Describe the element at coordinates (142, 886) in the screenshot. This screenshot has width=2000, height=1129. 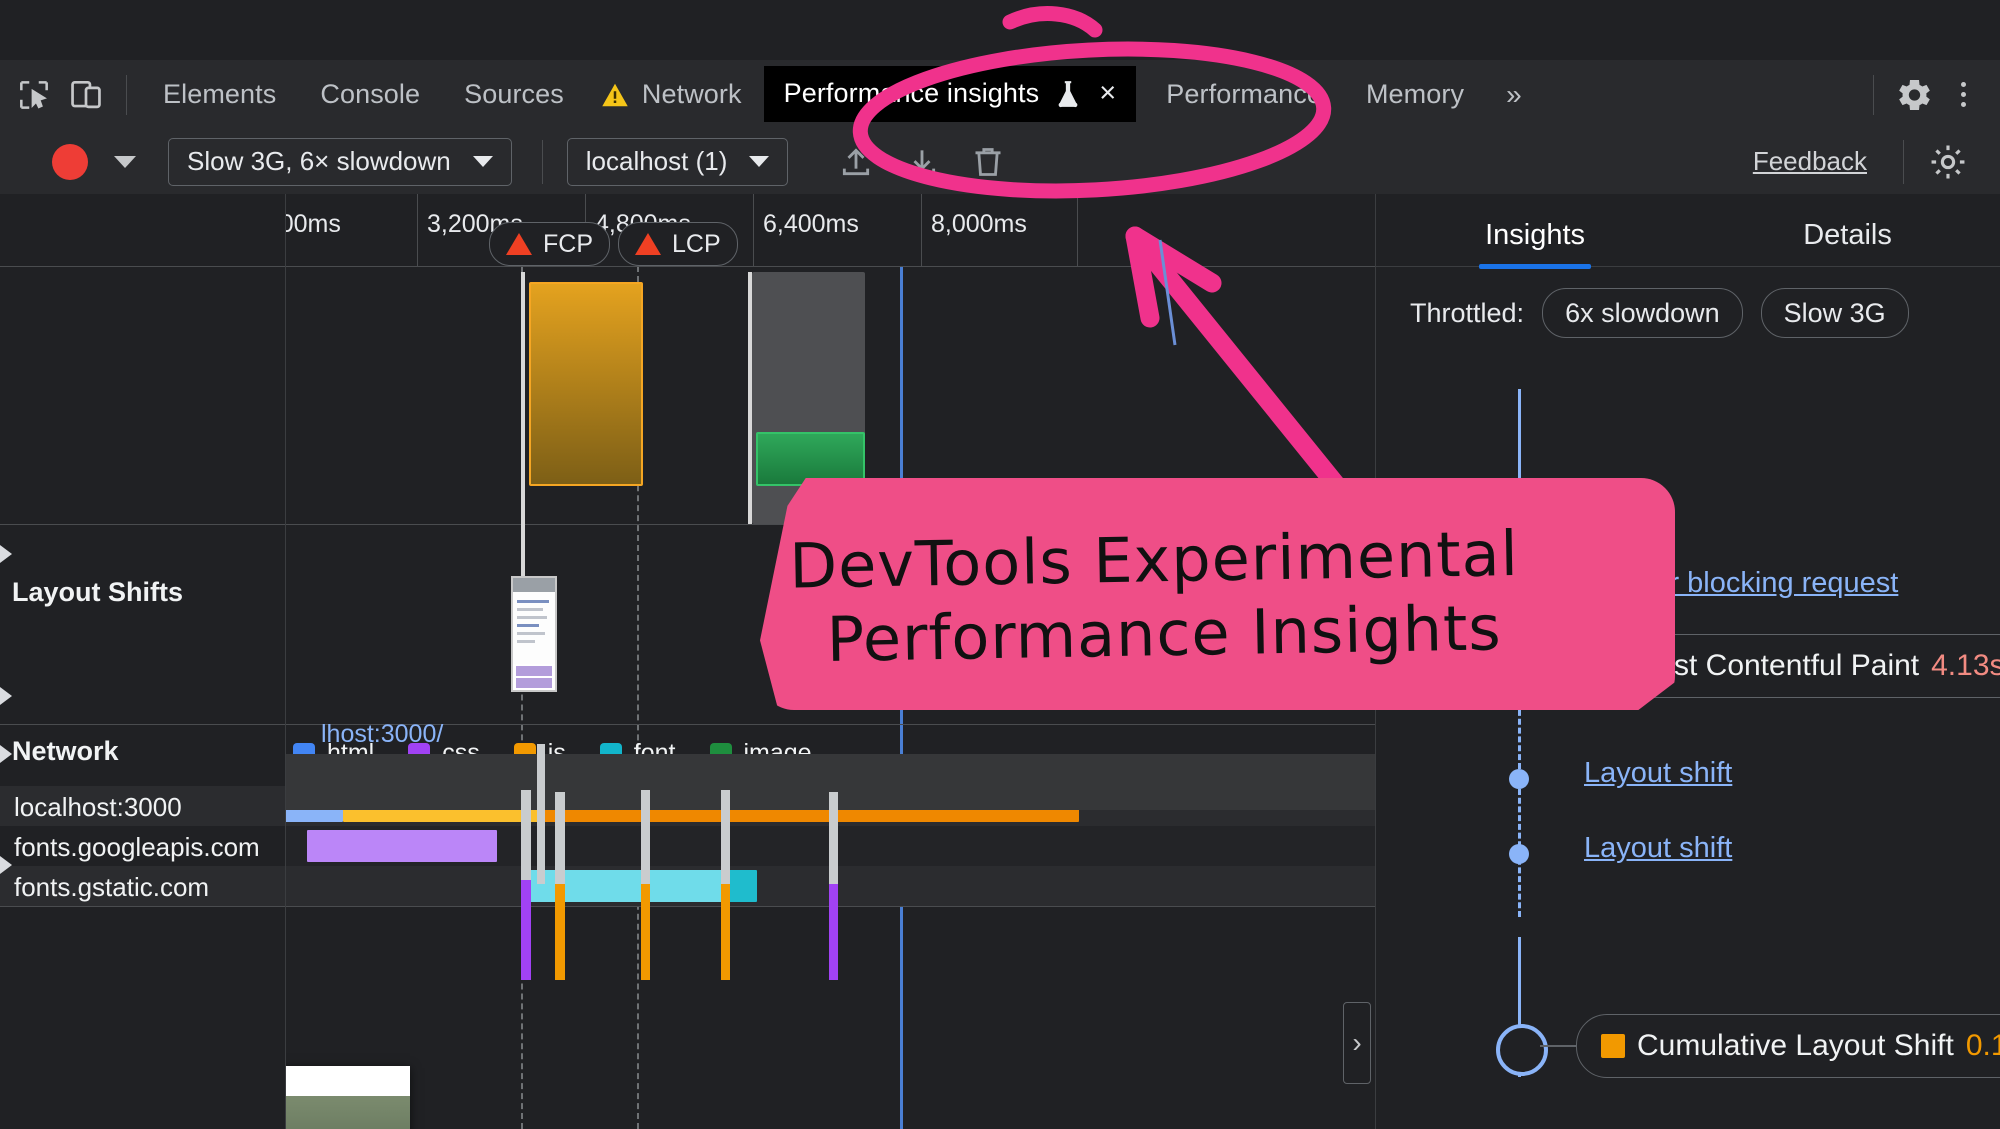
I see `network-row: fonts.gstatic.com` at that location.